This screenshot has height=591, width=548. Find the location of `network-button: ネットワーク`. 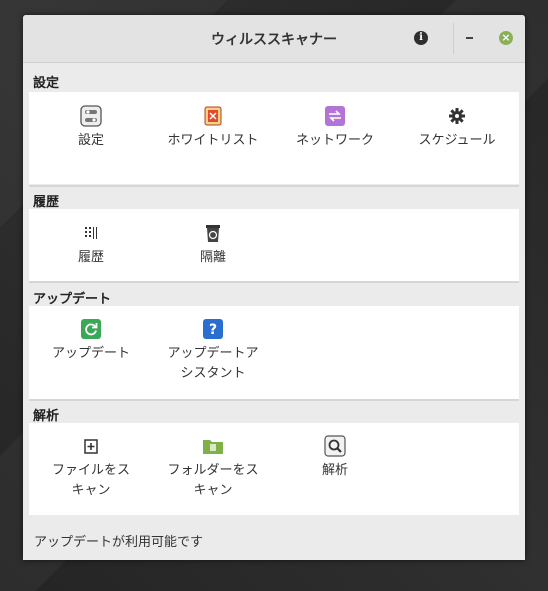

network-button: ネットワーク is located at coordinates (335, 128).